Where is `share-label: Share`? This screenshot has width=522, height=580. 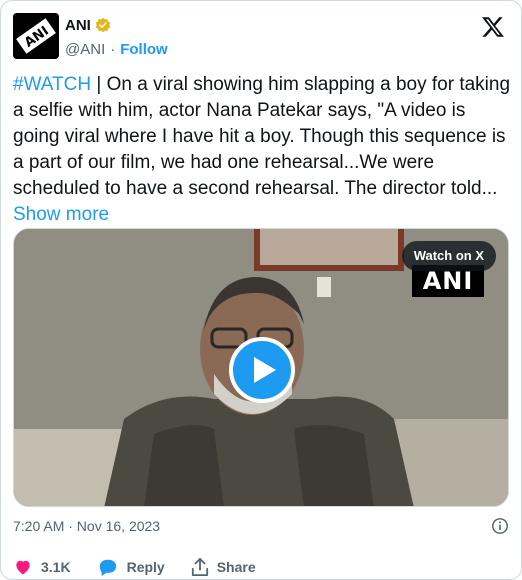 share-label: Share is located at coordinates (236, 567).